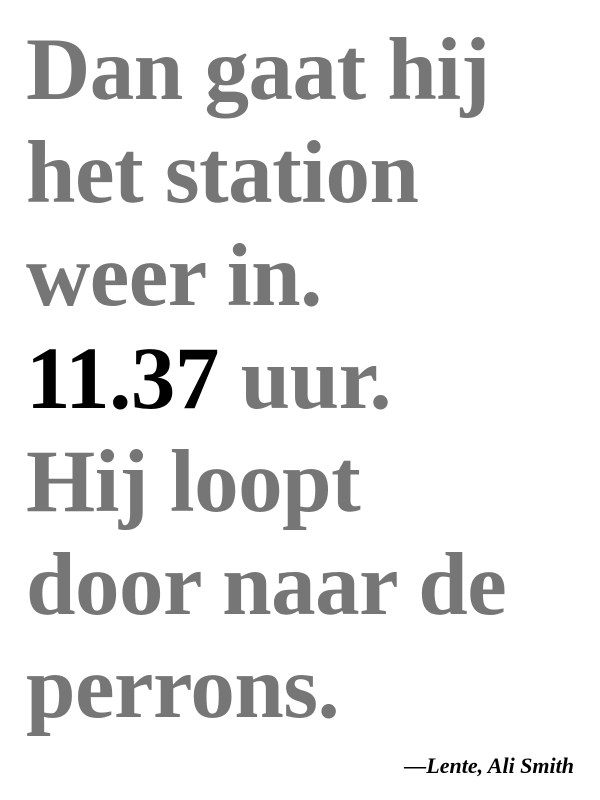  What do you see at coordinates (122, 379) in the screenshot?
I see `quote-time: 11.37` at bounding box center [122, 379].